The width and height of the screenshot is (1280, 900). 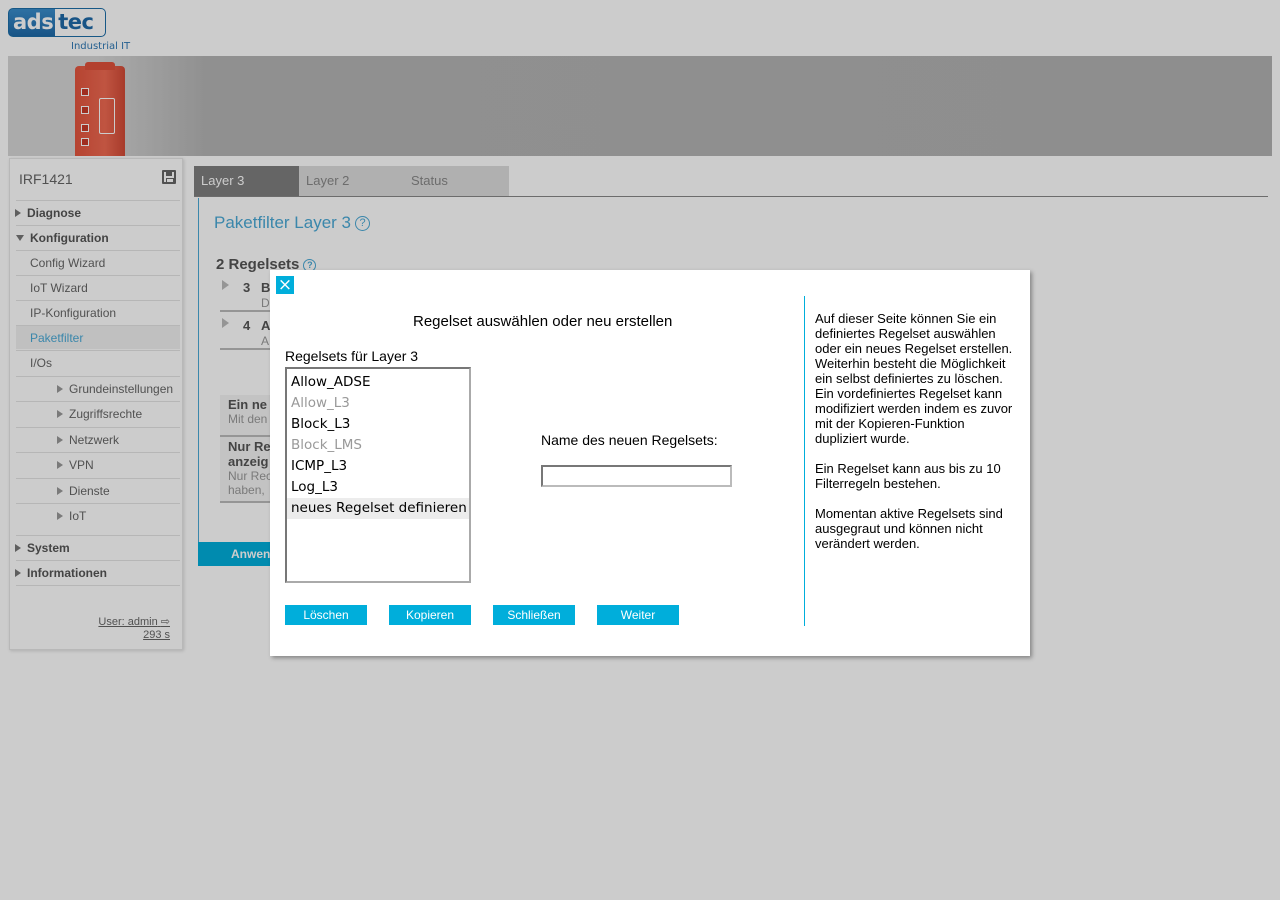 What do you see at coordinates (285, 285) in the screenshot?
I see `close-icon: ×` at bounding box center [285, 285].